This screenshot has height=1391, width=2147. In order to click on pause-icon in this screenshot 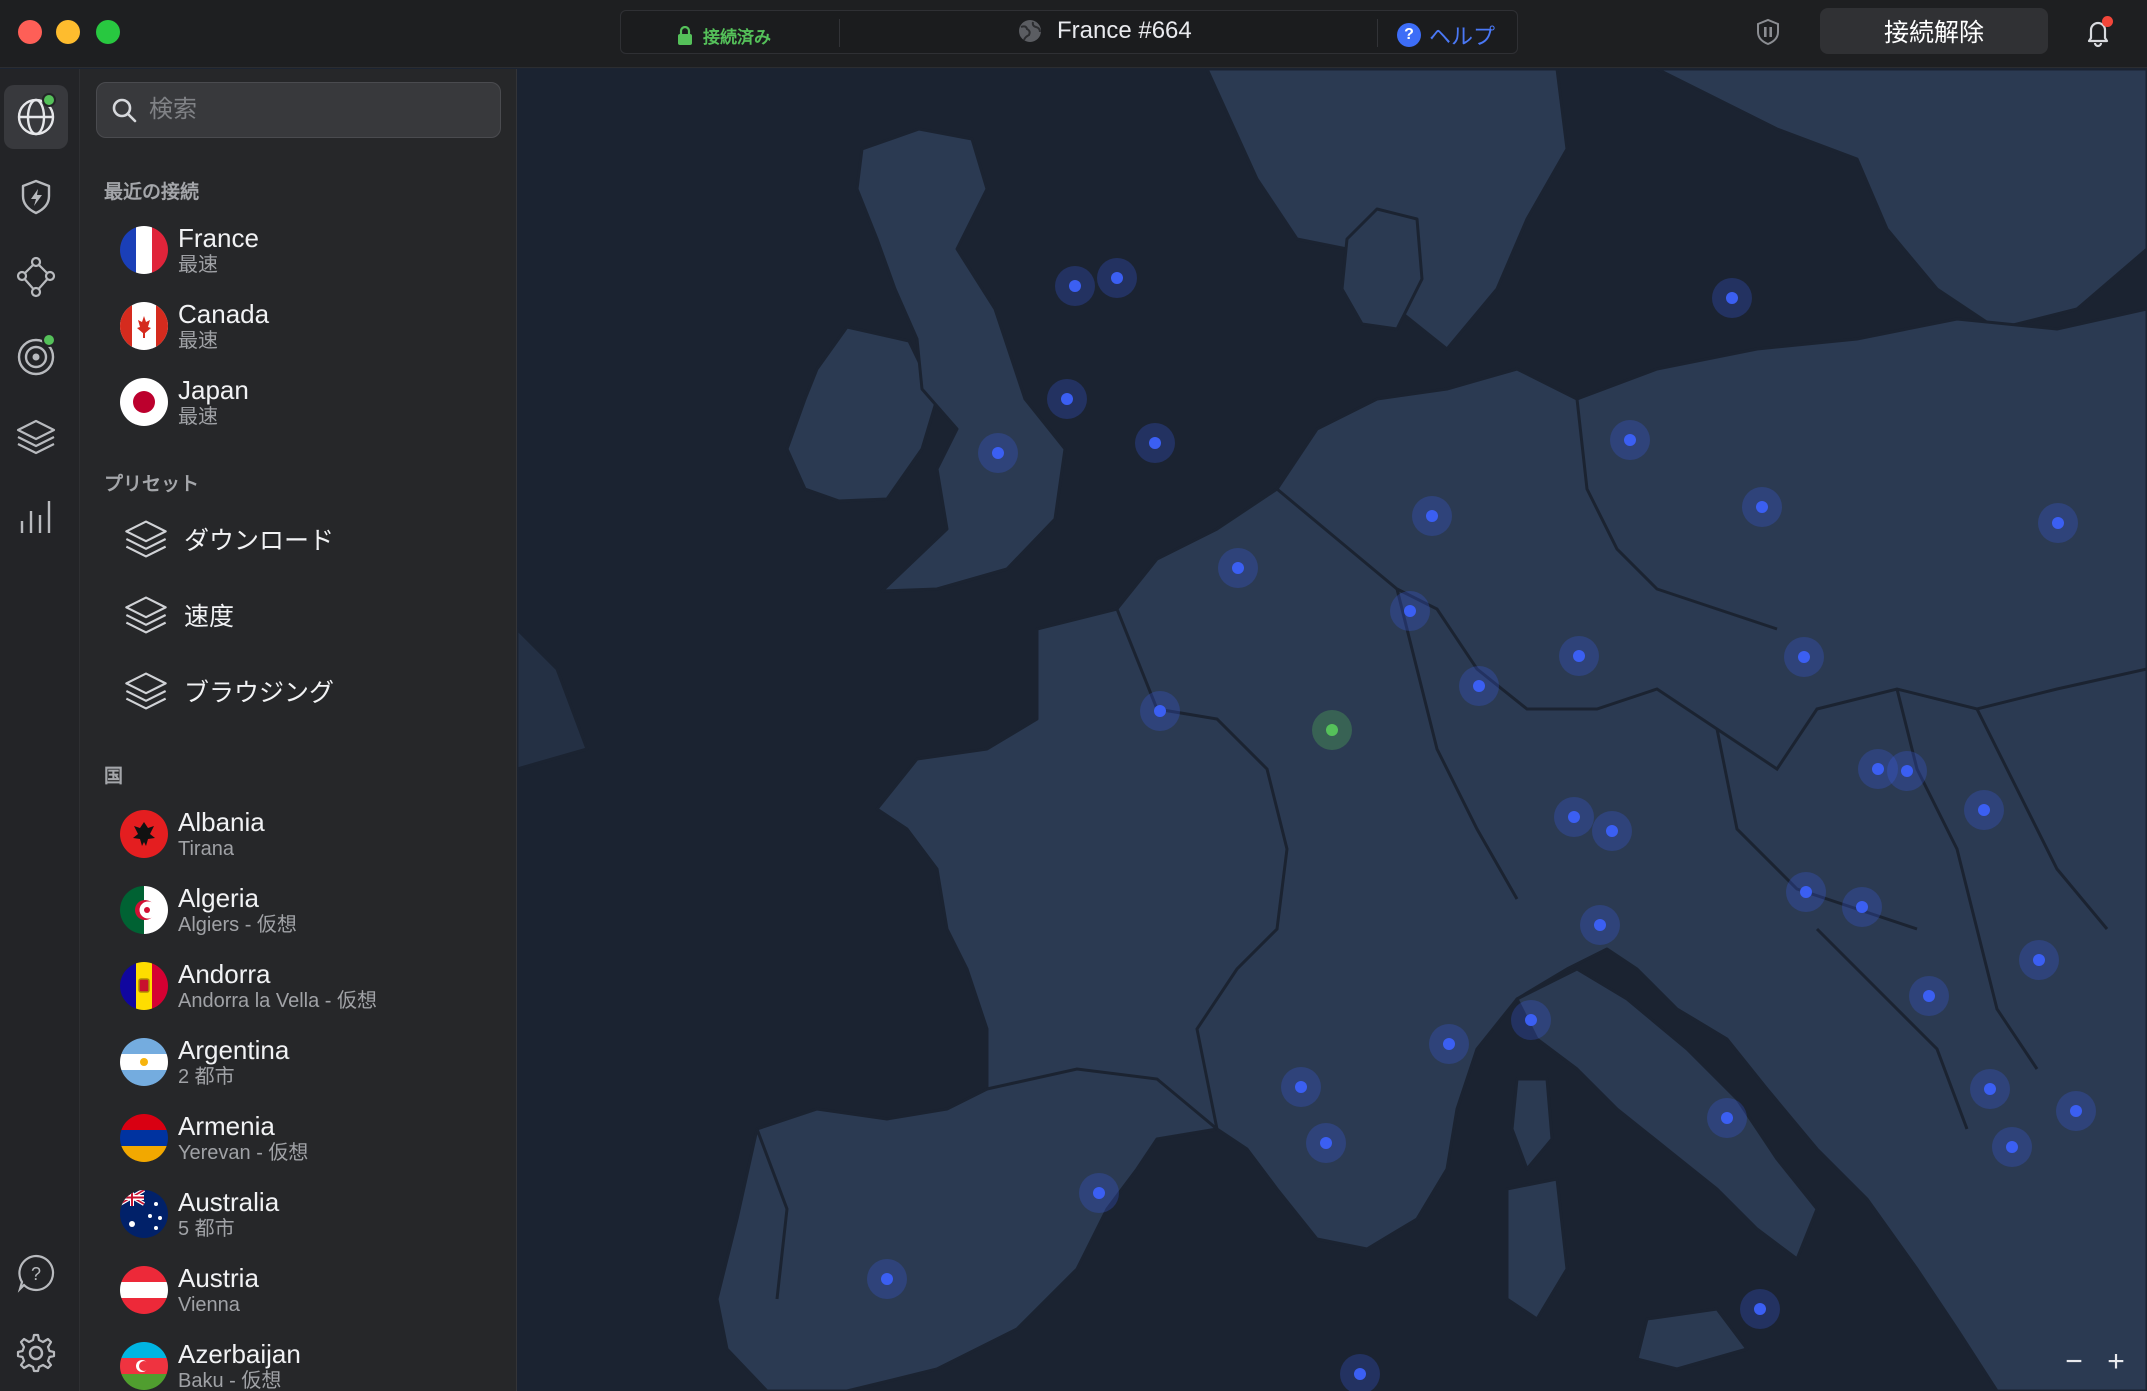, I will do `click(1768, 32)`.